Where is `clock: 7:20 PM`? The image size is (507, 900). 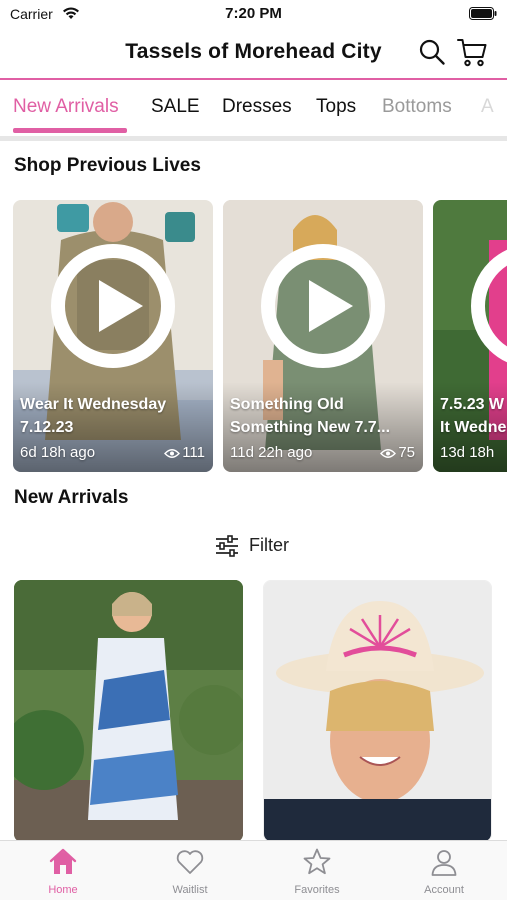
clock: 7:20 PM is located at coordinates (253, 13).